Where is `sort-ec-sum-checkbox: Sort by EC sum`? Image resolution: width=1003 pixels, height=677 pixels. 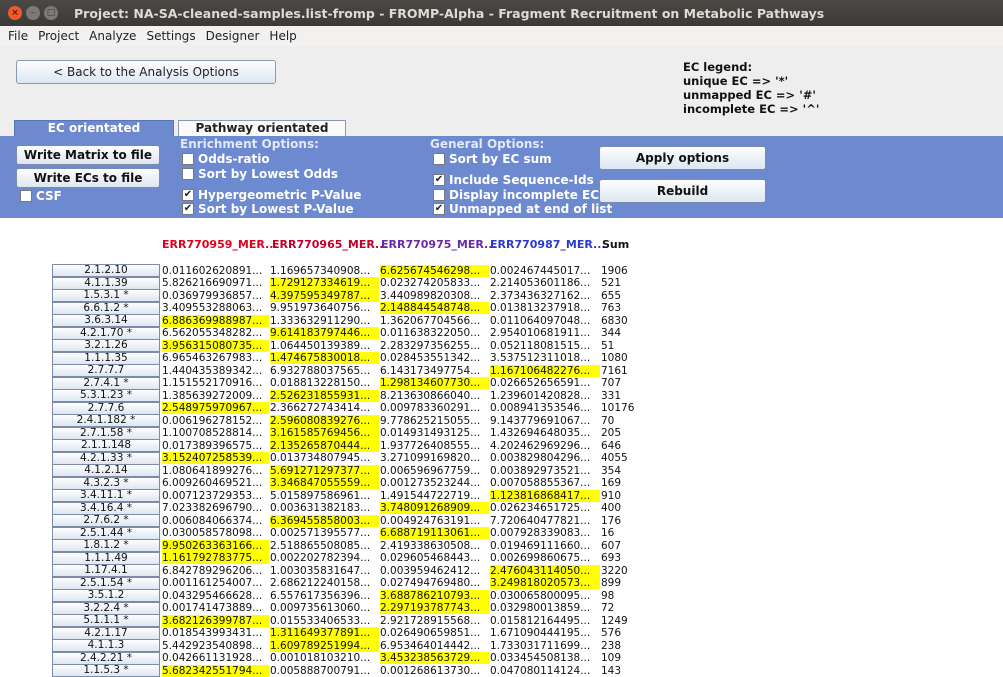
sort-ec-sum-checkbox: Sort by EC sum is located at coordinates (492, 159).